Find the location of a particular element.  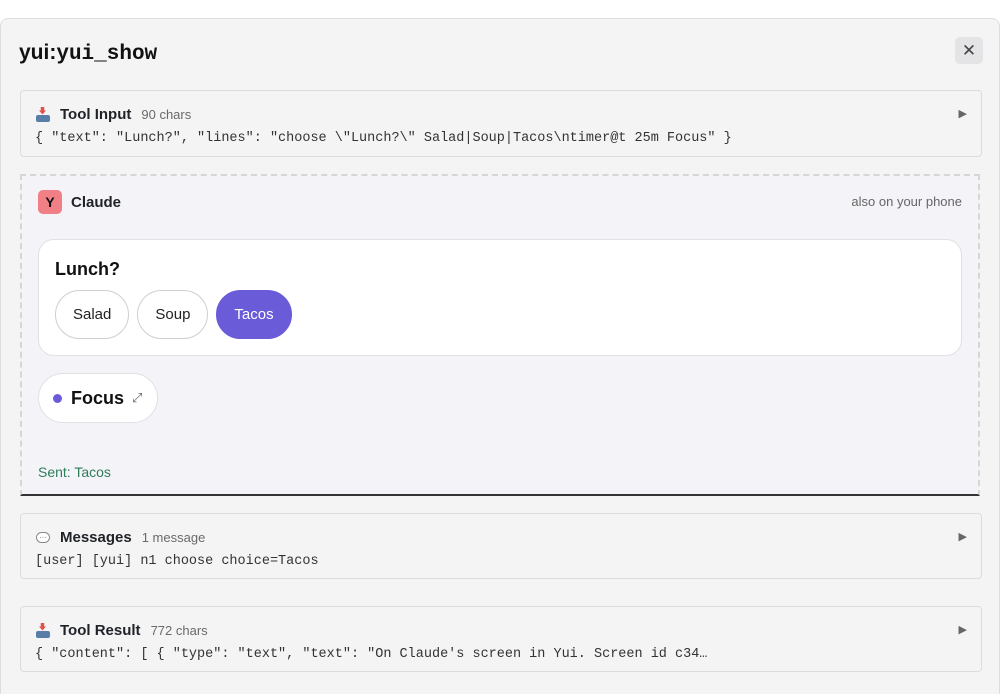

choice-options: Salad Soup Tacos is located at coordinates (173, 314).